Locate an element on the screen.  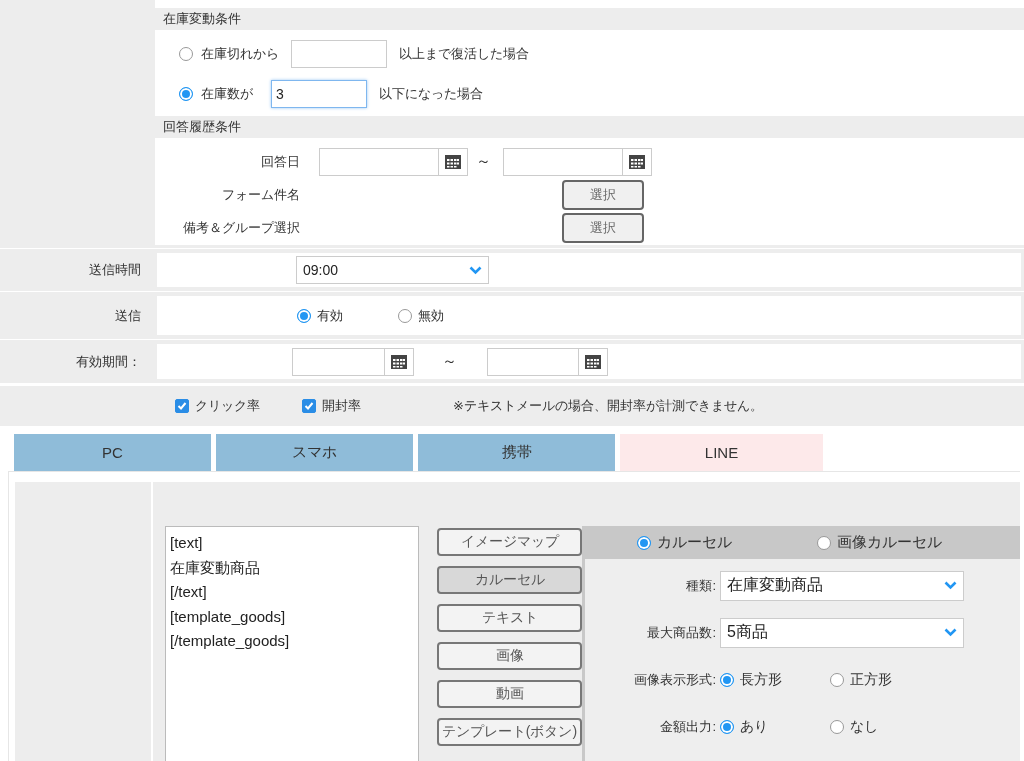
field-label: 金額出力: is located at coordinates (688, 726).